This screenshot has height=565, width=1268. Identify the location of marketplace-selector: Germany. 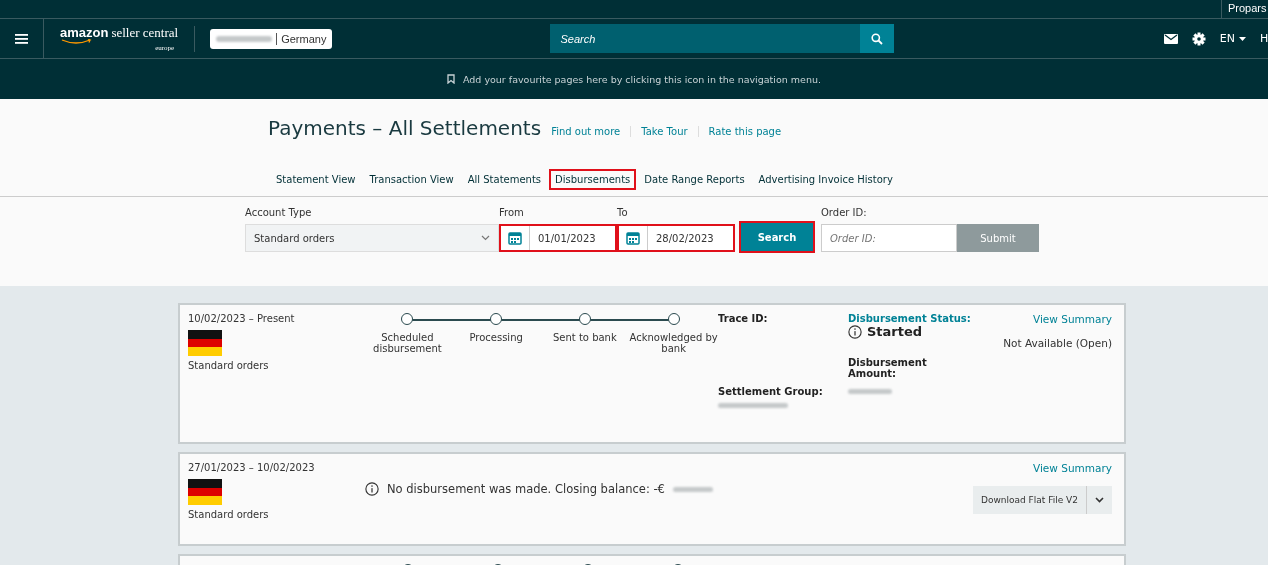
(271, 38).